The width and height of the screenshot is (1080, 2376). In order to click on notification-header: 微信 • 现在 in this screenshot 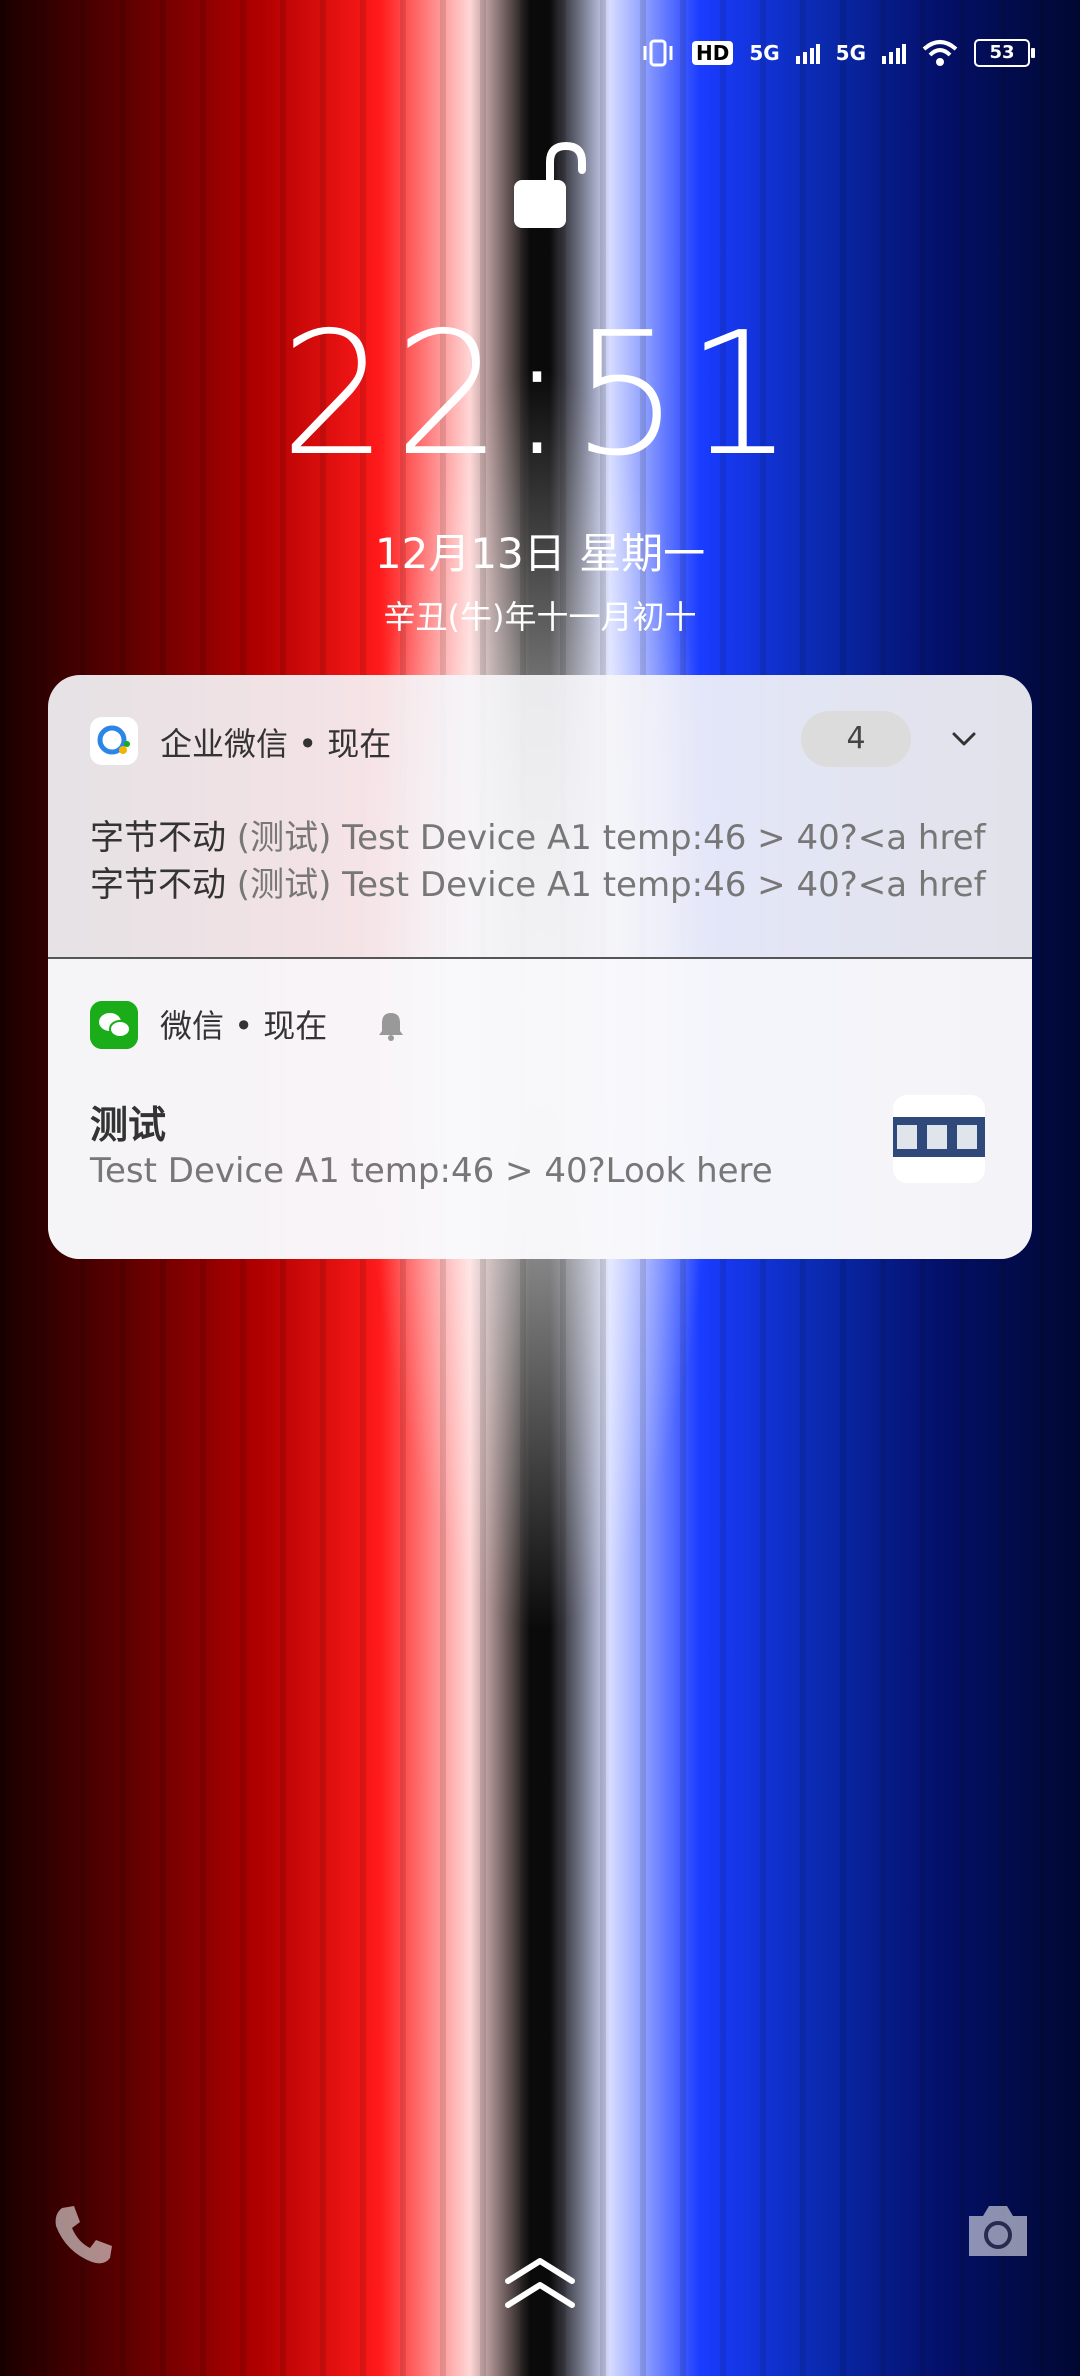, I will do `click(243, 1024)`.